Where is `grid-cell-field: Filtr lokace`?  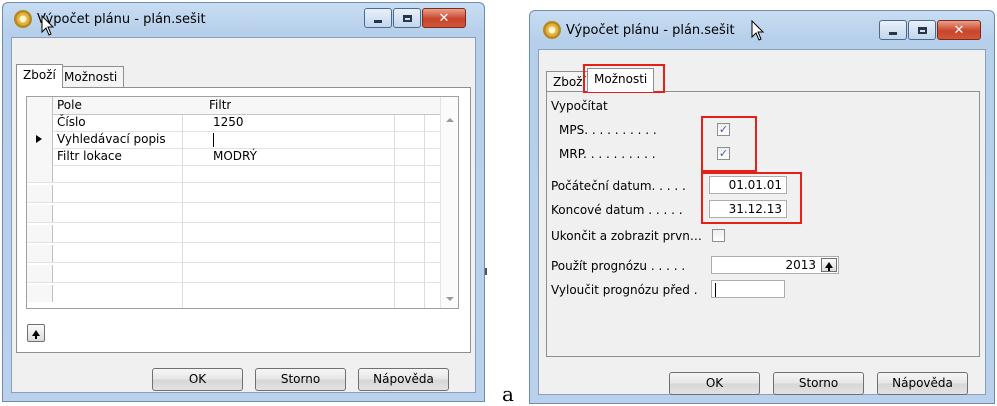
grid-cell-field: Filtr lokace is located at coordinates (89, 156).